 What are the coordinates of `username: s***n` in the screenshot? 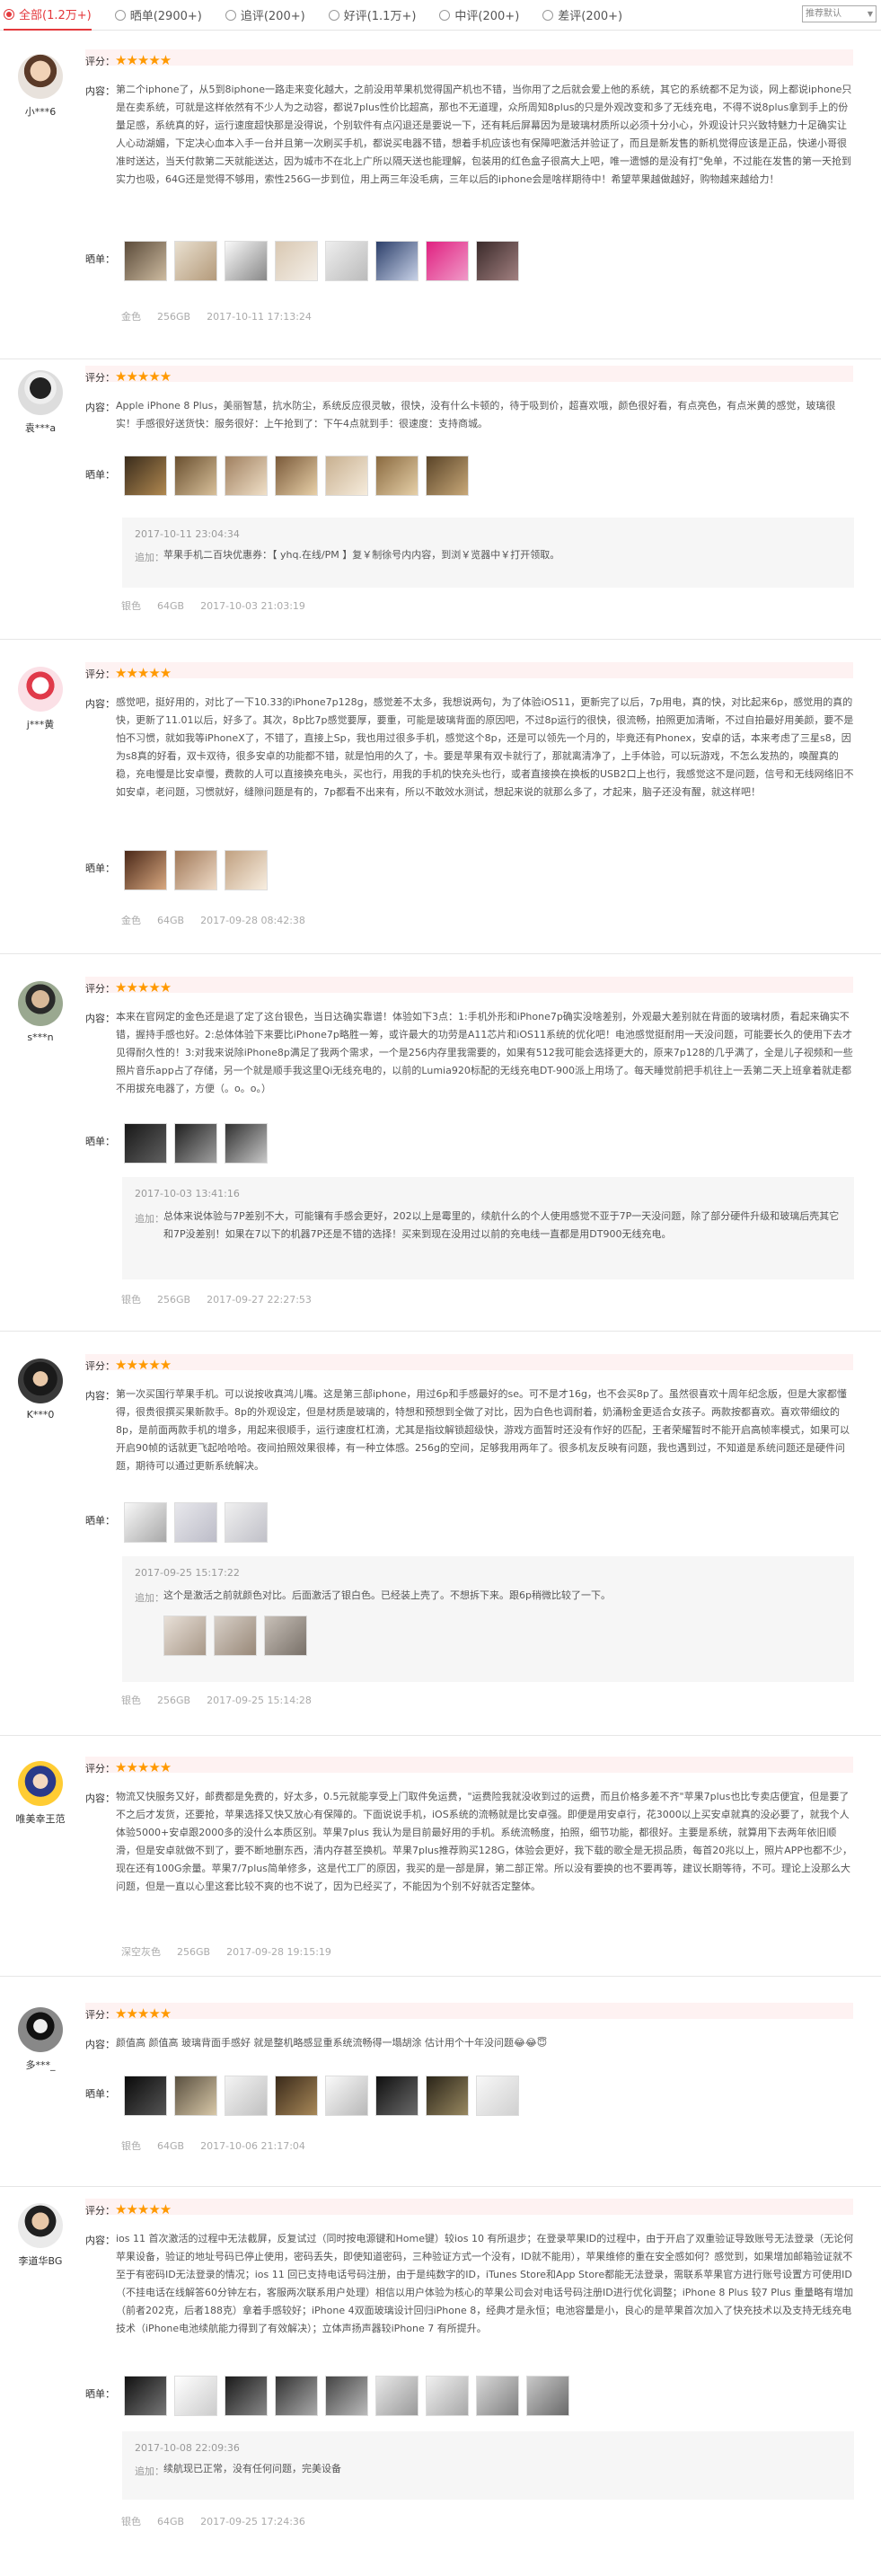 It's located at (41, 1037).